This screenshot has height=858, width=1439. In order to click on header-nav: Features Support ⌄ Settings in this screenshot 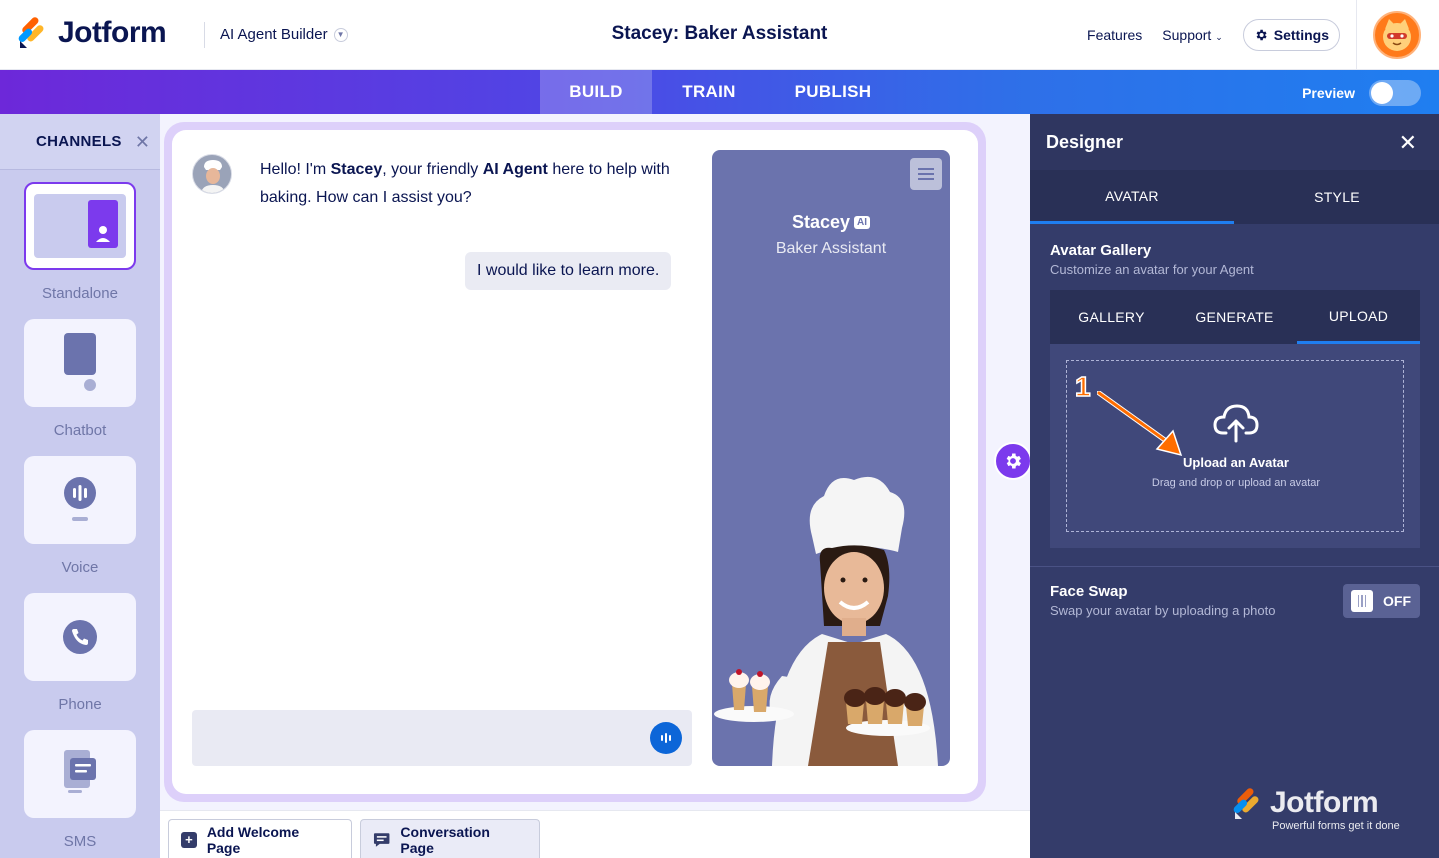, I will do `click(1263, 35)`.